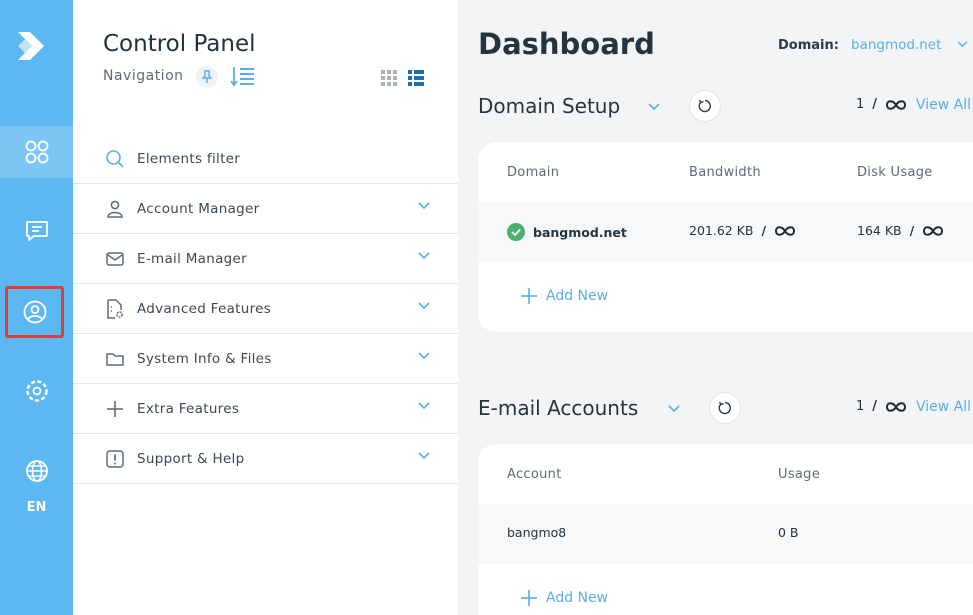 This screenshot has width=973, height=615. I want to click on email-count: 1 /, so click(881, 406).